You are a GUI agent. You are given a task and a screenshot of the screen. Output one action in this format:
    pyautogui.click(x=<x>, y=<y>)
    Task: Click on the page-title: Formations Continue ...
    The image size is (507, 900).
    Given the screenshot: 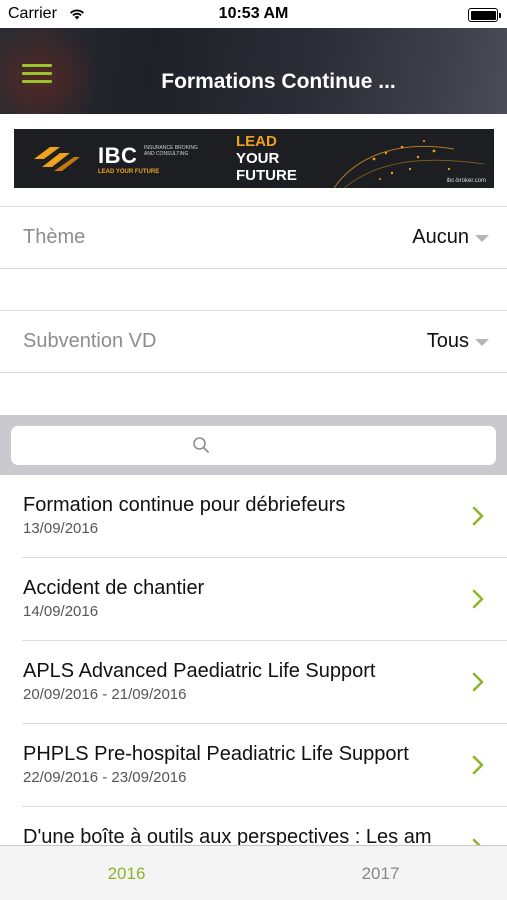 What is the action you would take?
    pyautogui.click(x=278, y=81)
    